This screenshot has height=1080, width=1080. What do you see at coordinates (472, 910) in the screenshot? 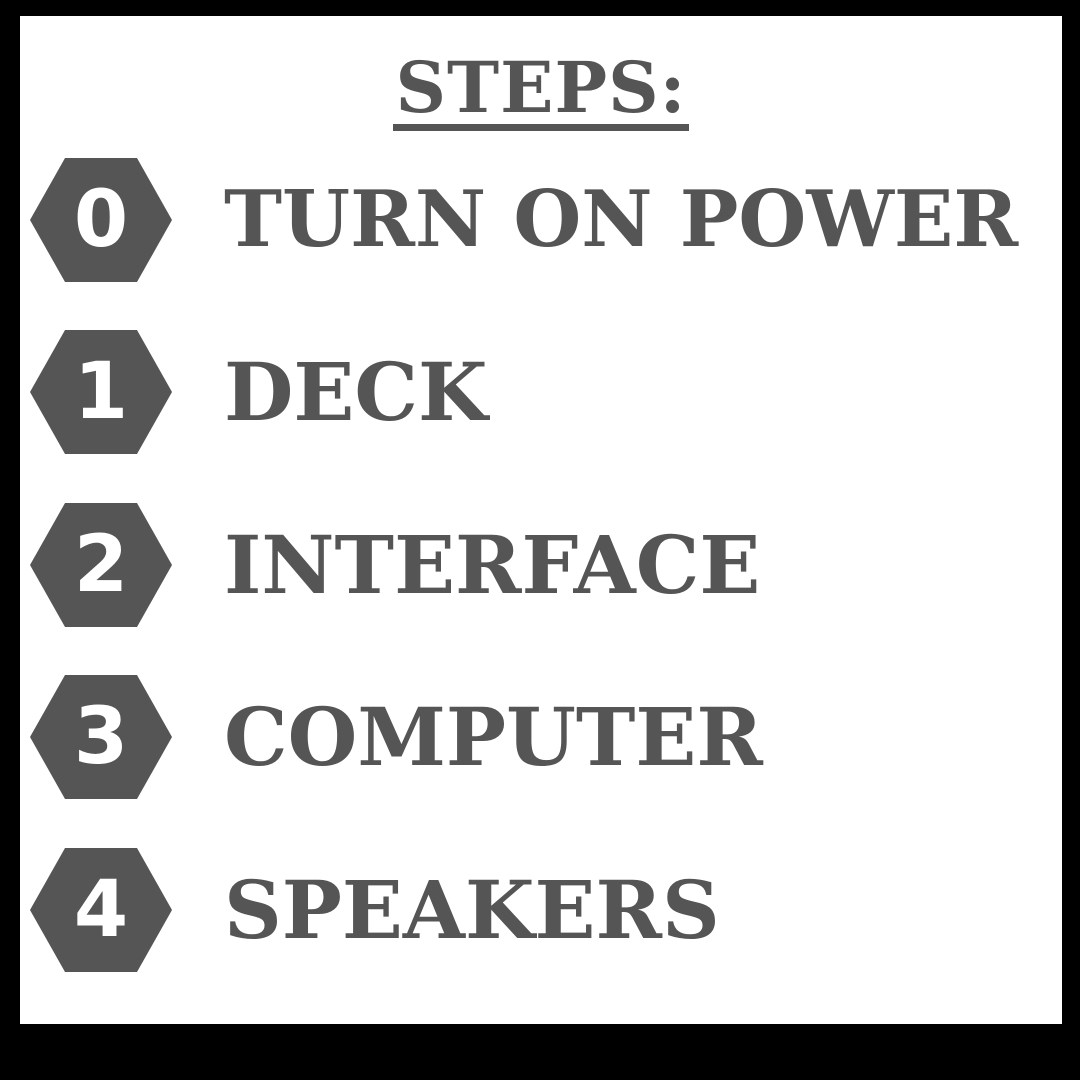
I see `step-label: SPEAKERS` at bounding box center [472, 910].